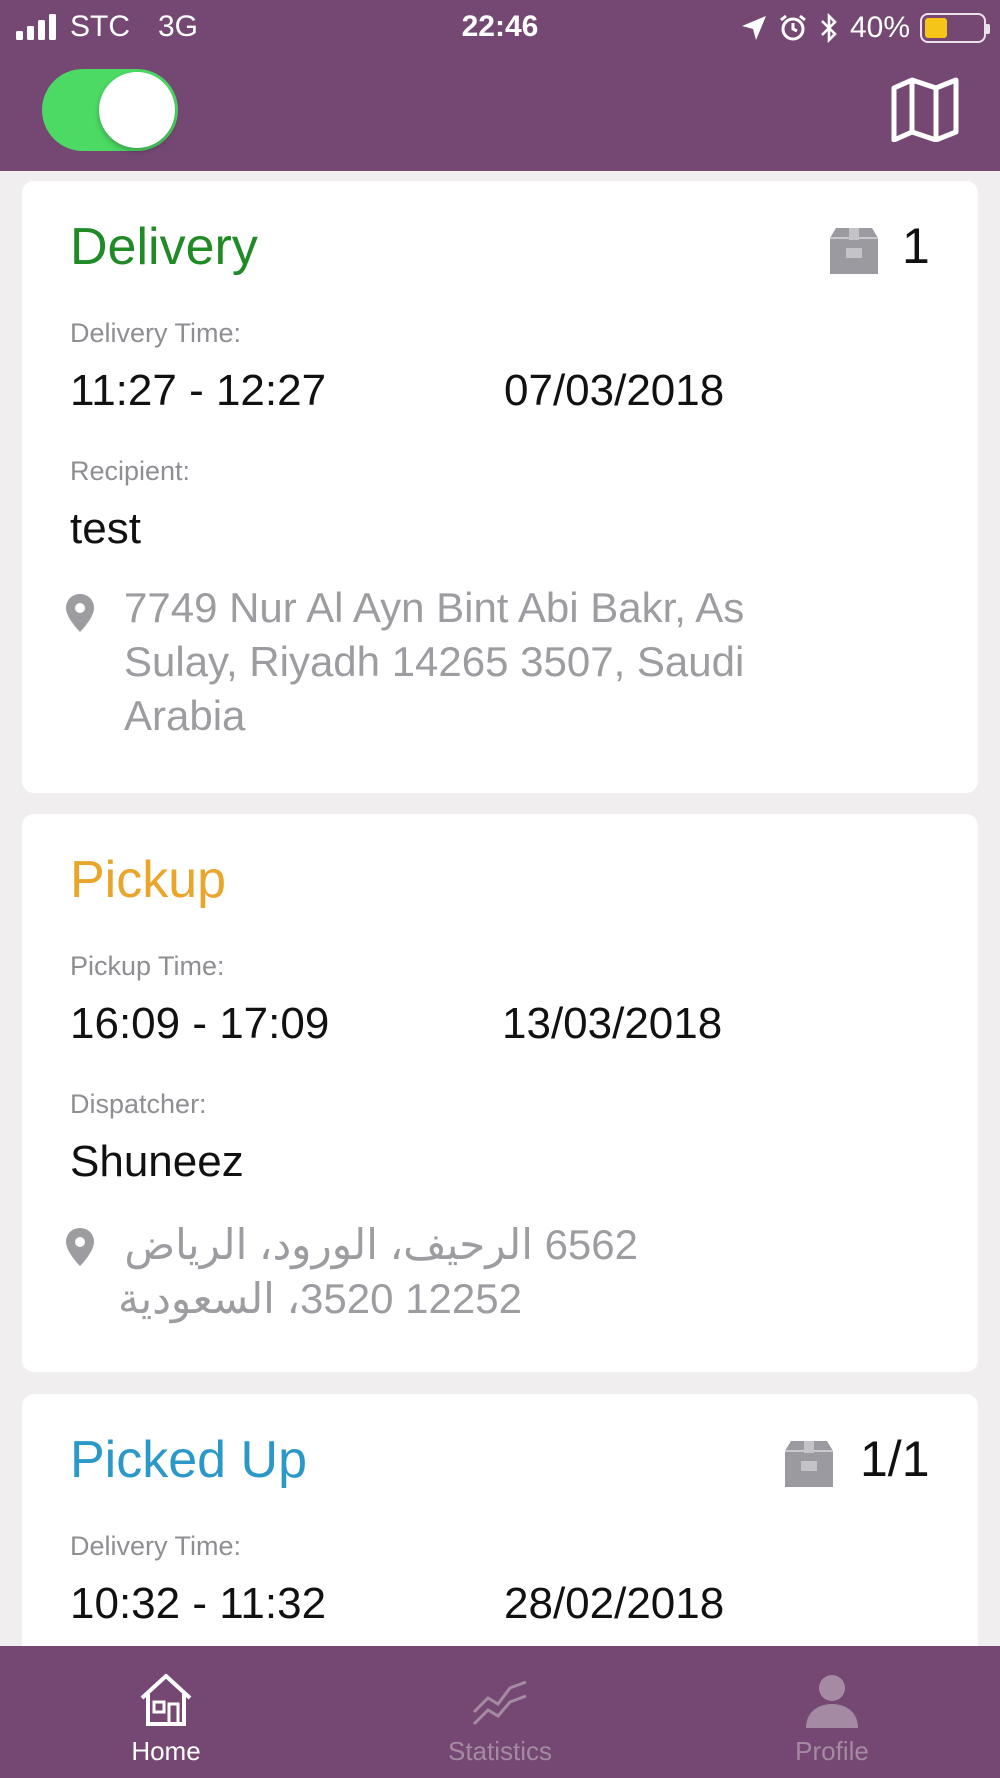 The width and height of the screenshot is (1000, 1778). Describe the element at coordinates (829, 28) in the screenshot. I see `bluetooth-icon` at that location.